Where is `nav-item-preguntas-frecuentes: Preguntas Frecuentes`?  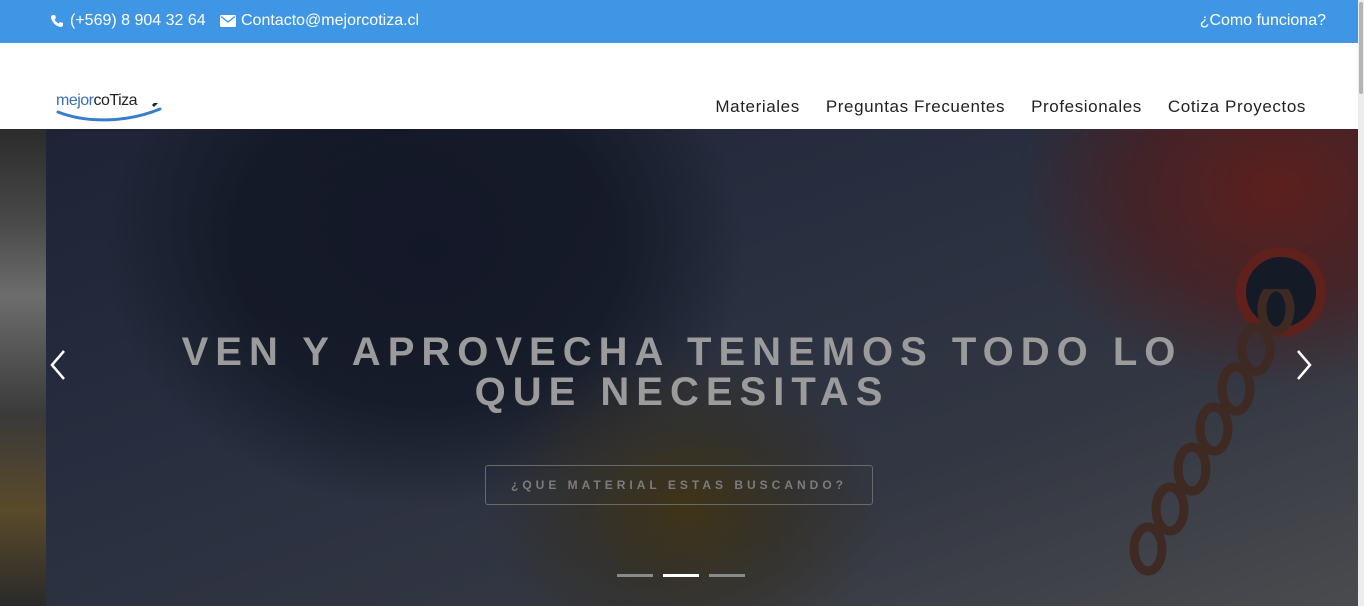 nav-item-preguntas-frecuentes: Preguntas Frecuentes is located at coordinates (915, 107).